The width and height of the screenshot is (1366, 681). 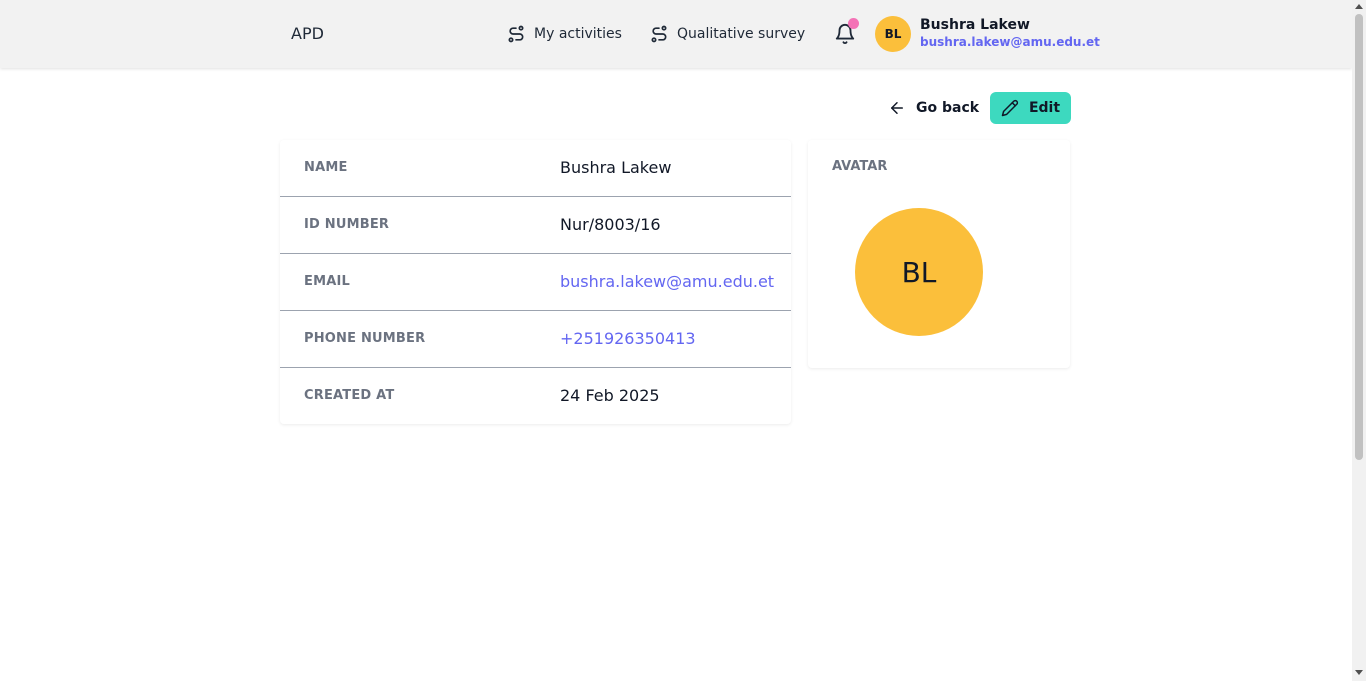 I want to click on detail-row-email: EMAIL bushra.lakew@amu.edu.et, so click(x=535, y=282).